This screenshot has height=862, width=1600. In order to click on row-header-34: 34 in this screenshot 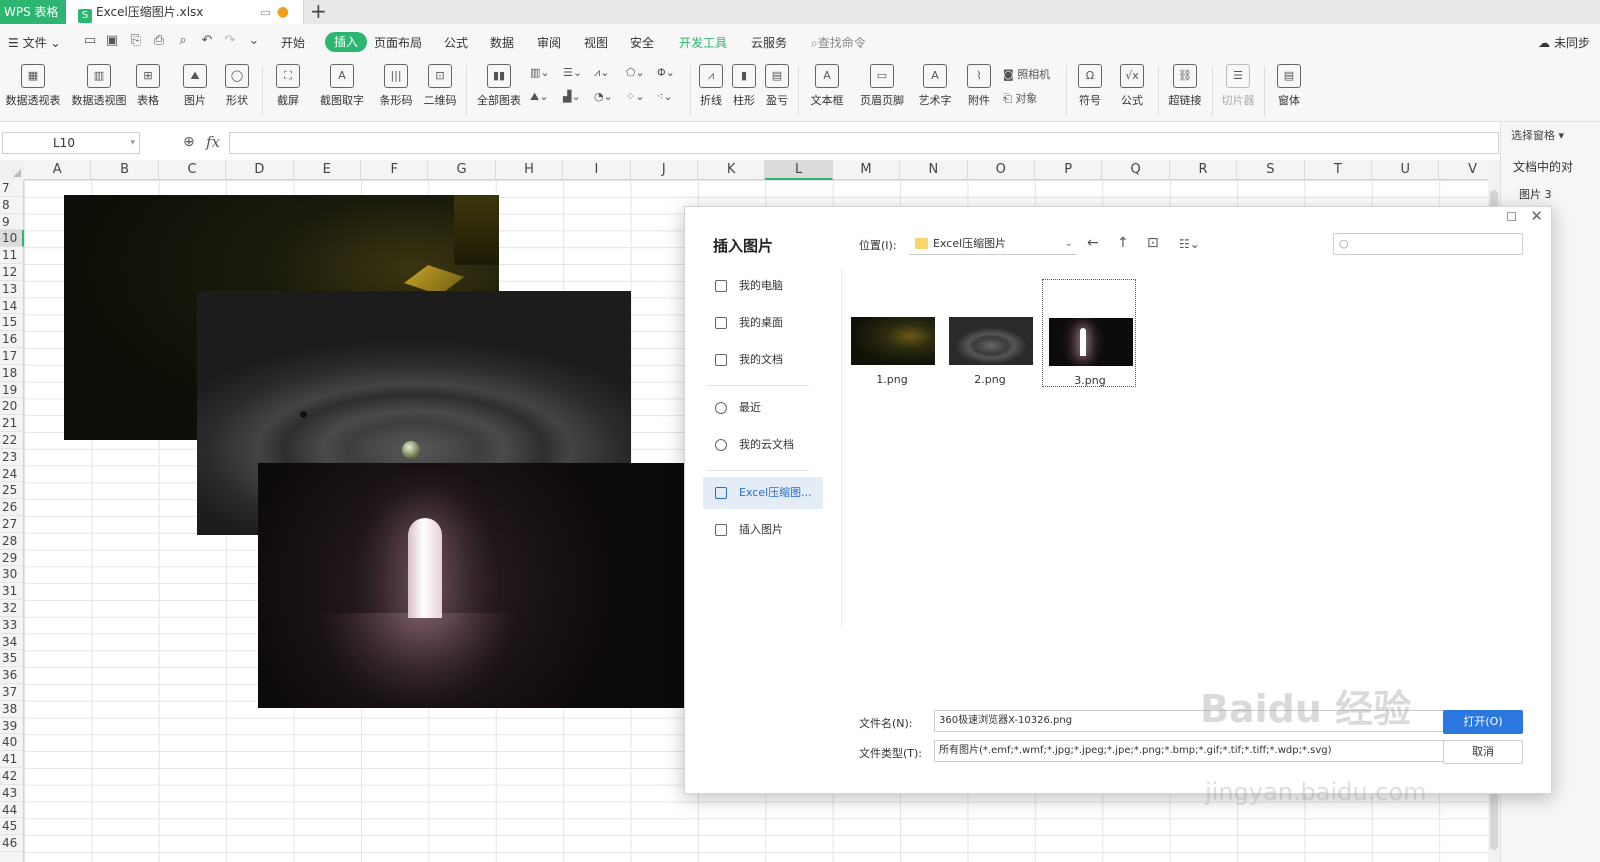, I will do `click(12, 642)`.